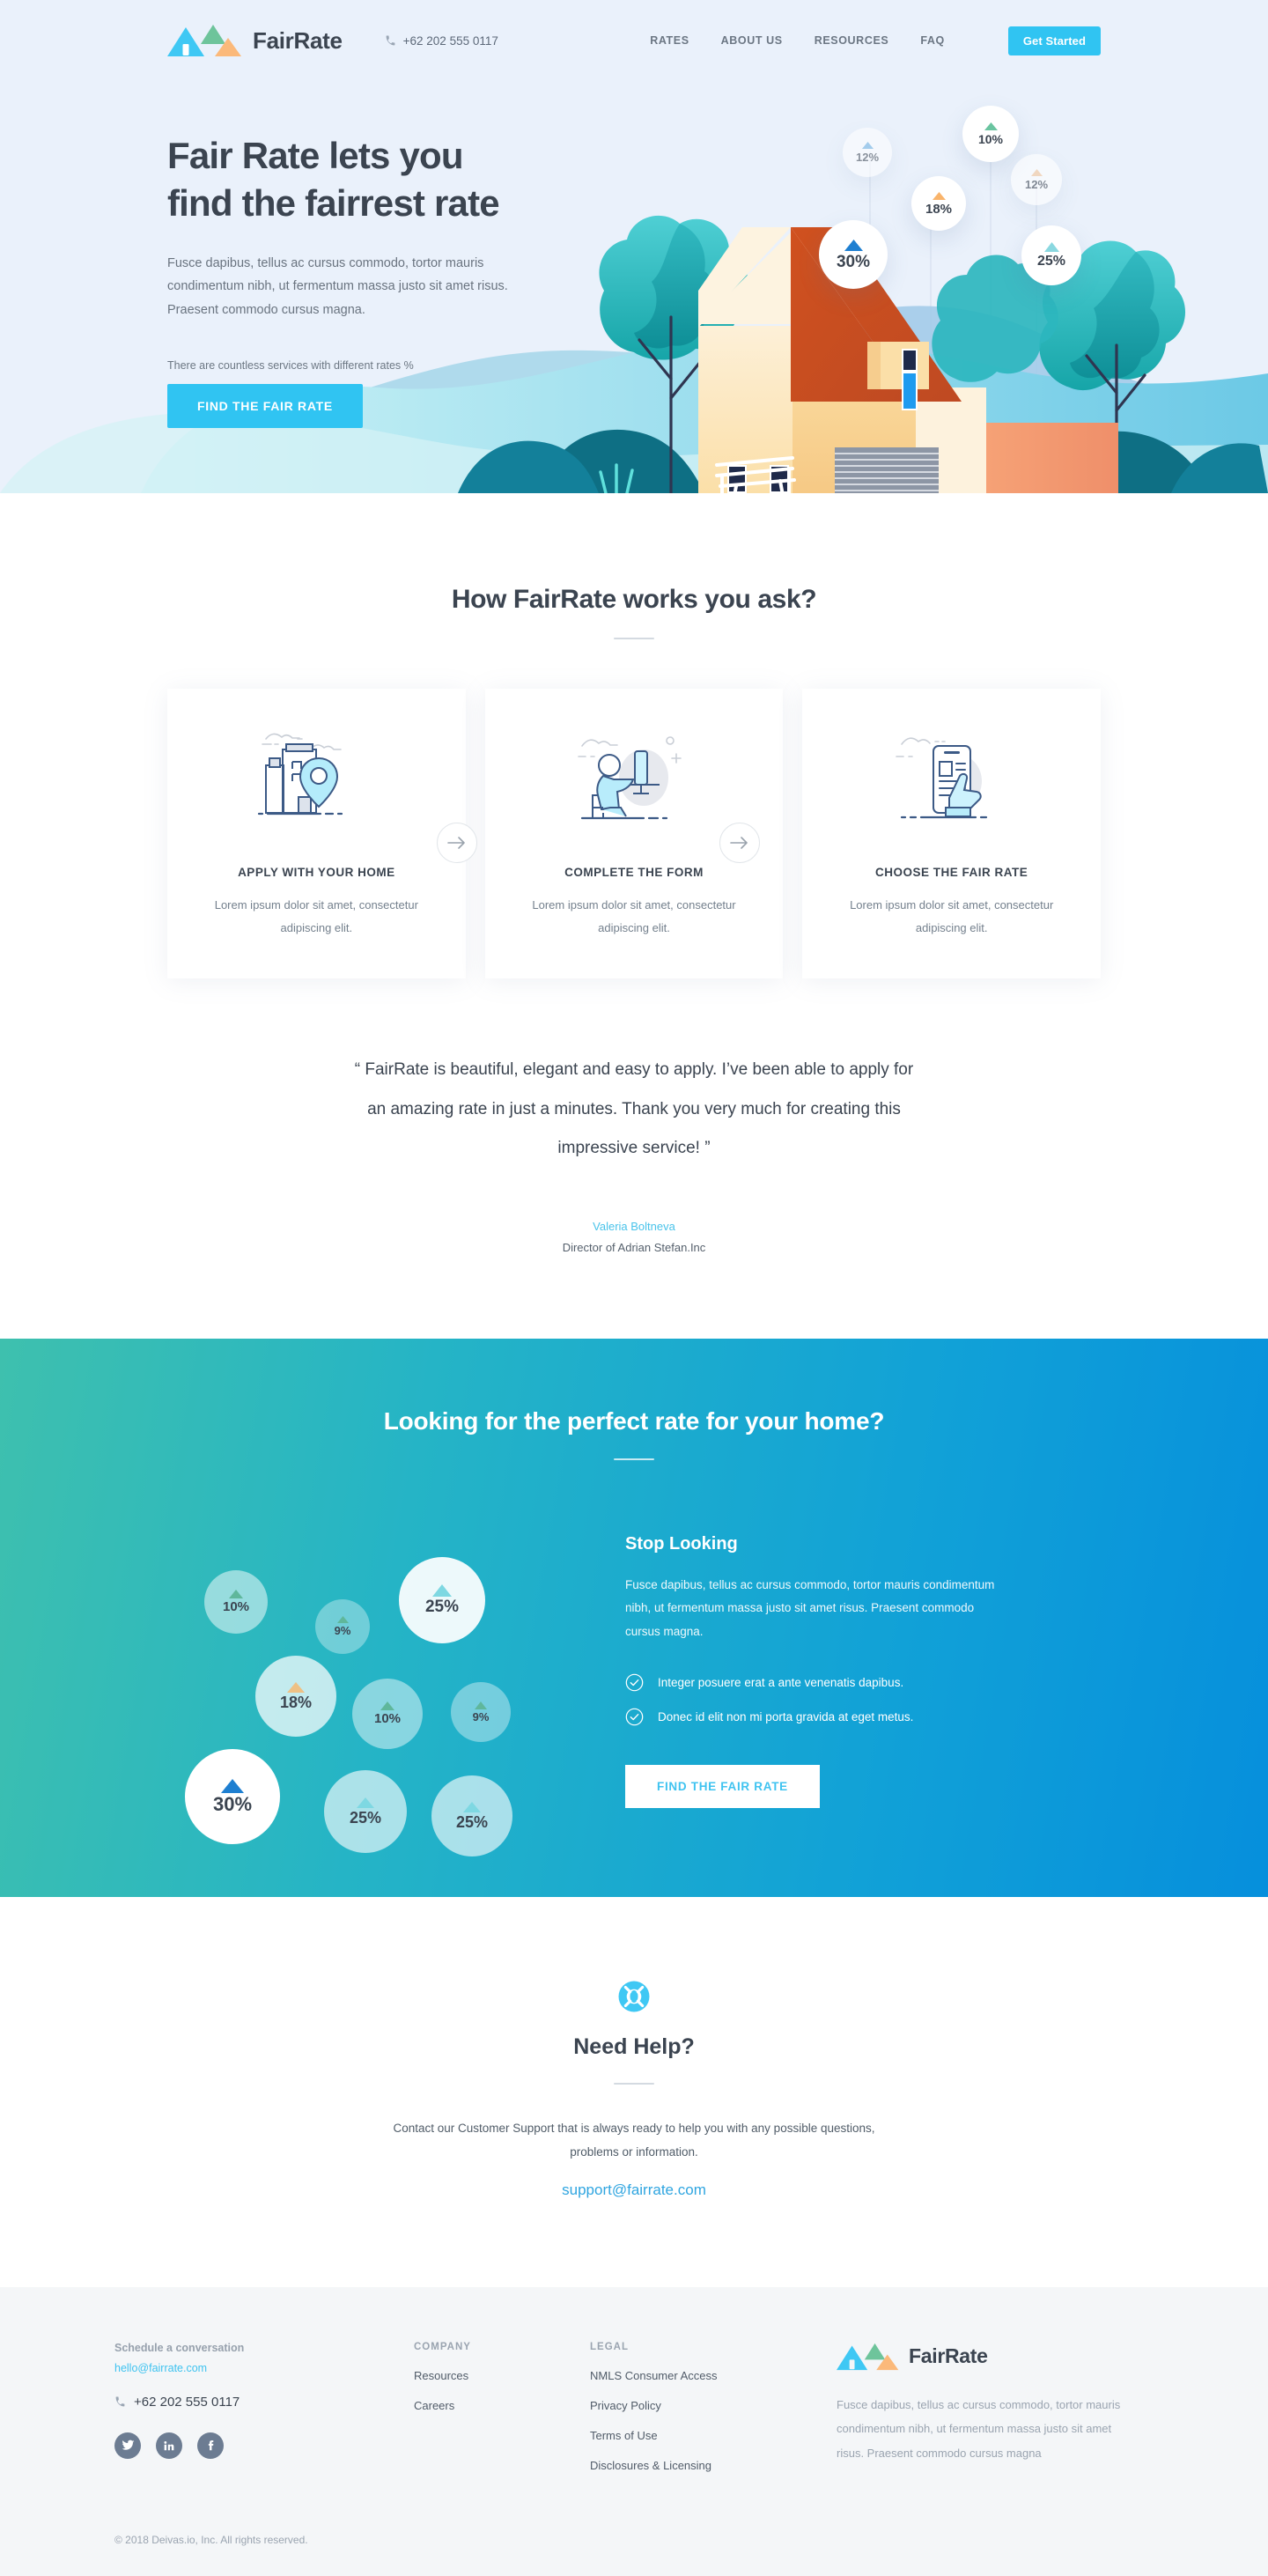 This screenshot has height=2576, width=1268. What do you see at coordinates (990, 139) in the screenshot?
I see `hero-rate-value: 10%` at bounding box center [990, 139].